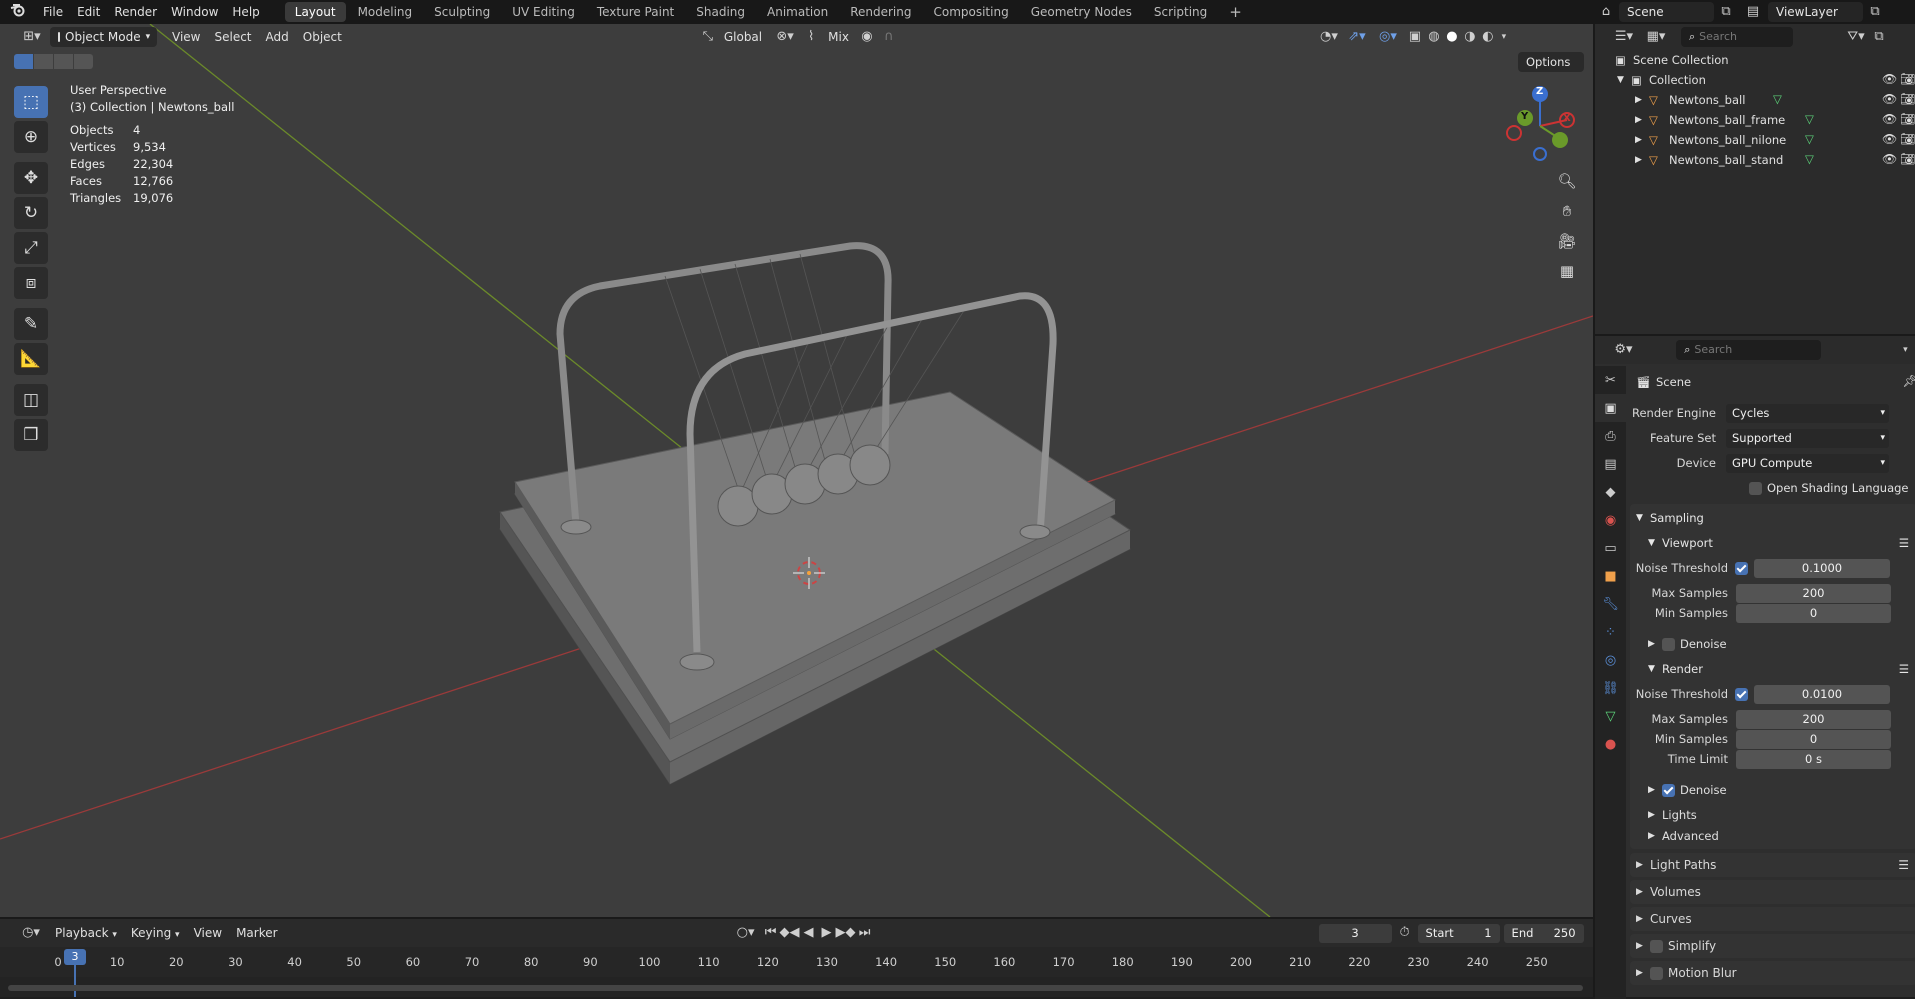 The height and width of the screenshot is (999, 1915). Describe the element at coordinates (1772, 865) in the screenshot. I see `light-paths-panel: ▶ Light Paths ☰` at that location.